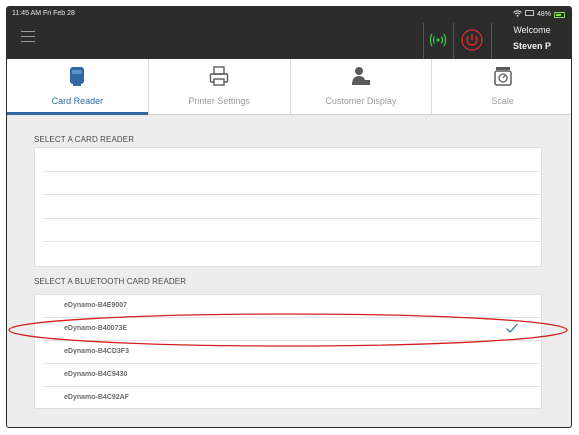 The height and width of the screenshot is (435, 579). I want to click on device-name: eDynamo-B4E9007, so click(96, 305).